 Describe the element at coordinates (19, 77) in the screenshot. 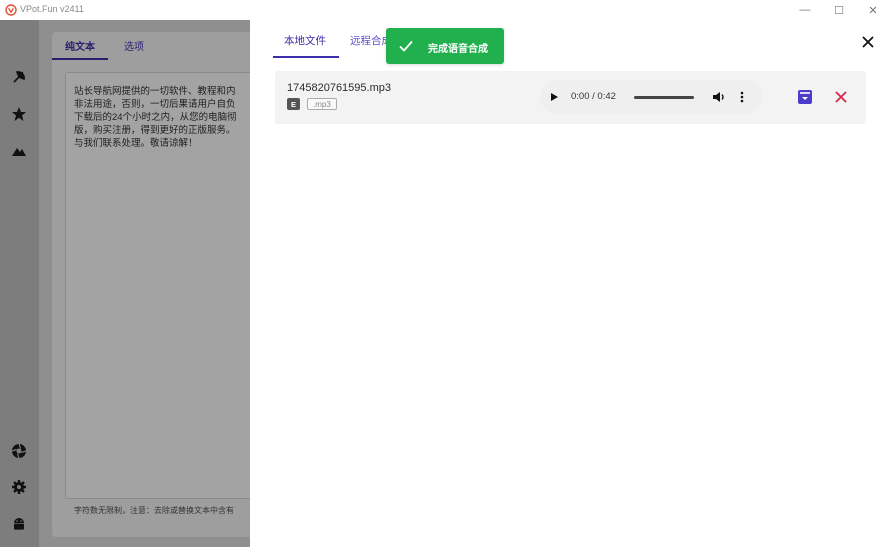

I see `satellite-icon` at that location.